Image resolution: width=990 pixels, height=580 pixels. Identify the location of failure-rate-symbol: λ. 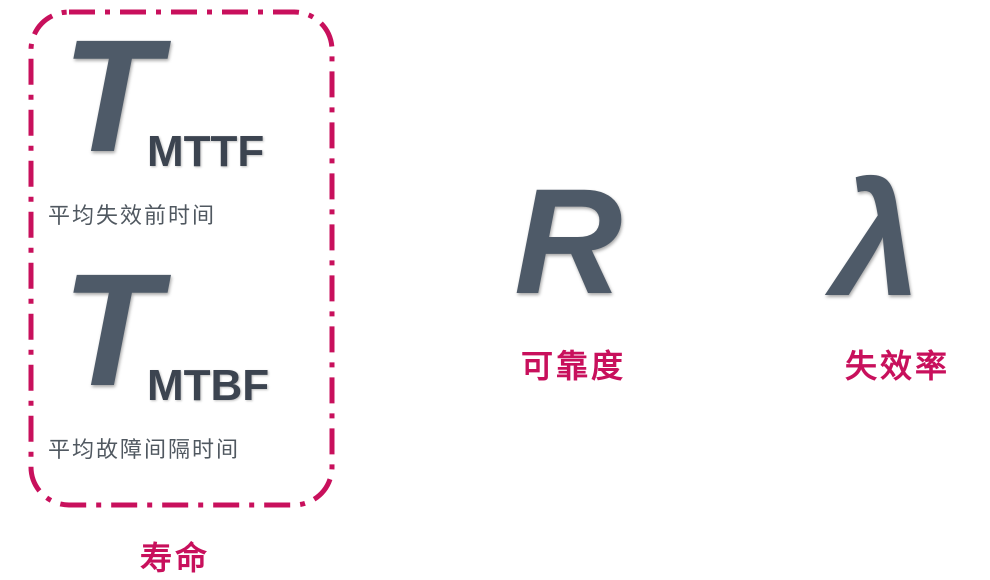
(876, 239).